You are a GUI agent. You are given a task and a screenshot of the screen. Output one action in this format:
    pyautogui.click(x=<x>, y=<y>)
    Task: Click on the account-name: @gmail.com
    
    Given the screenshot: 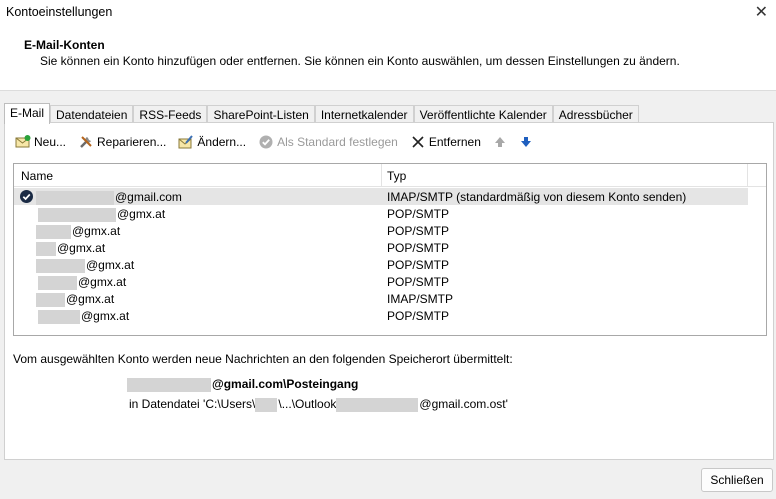 What is the action you would take?
    pyautogui.click(x=148, y=197)
    